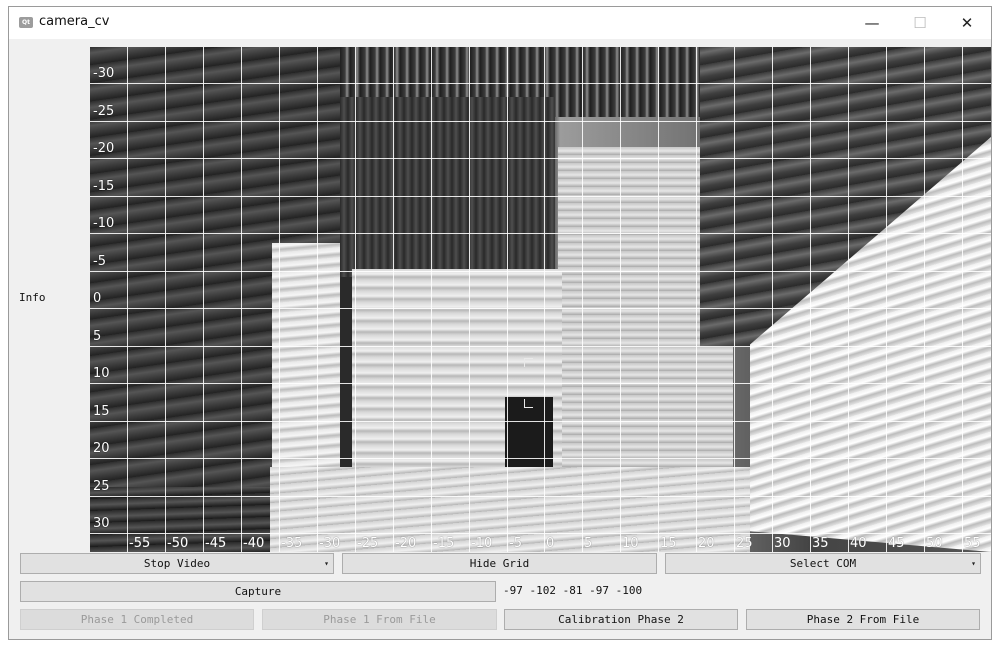  I want to click on y-tick-label: -10, so click(104, 223).